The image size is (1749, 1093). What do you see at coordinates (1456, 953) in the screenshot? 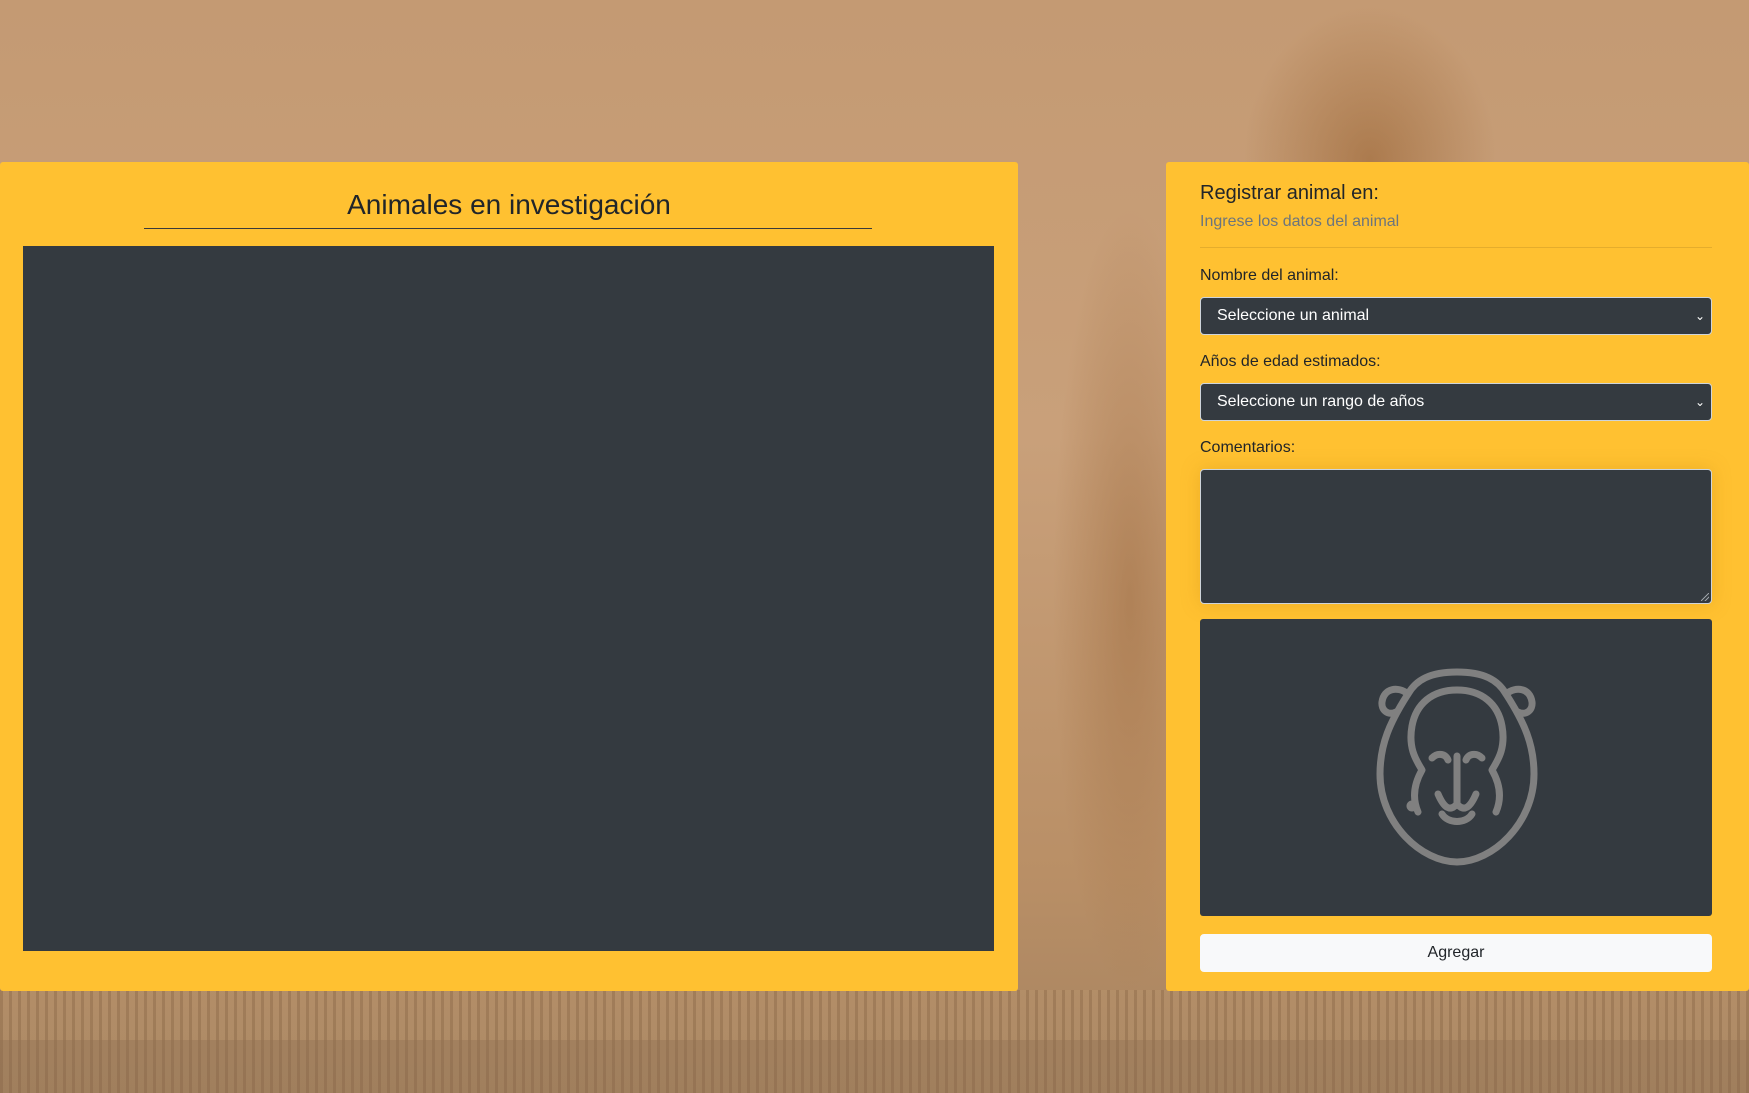
I see `add-button: Agregar` at bounding box center [1456, 953].